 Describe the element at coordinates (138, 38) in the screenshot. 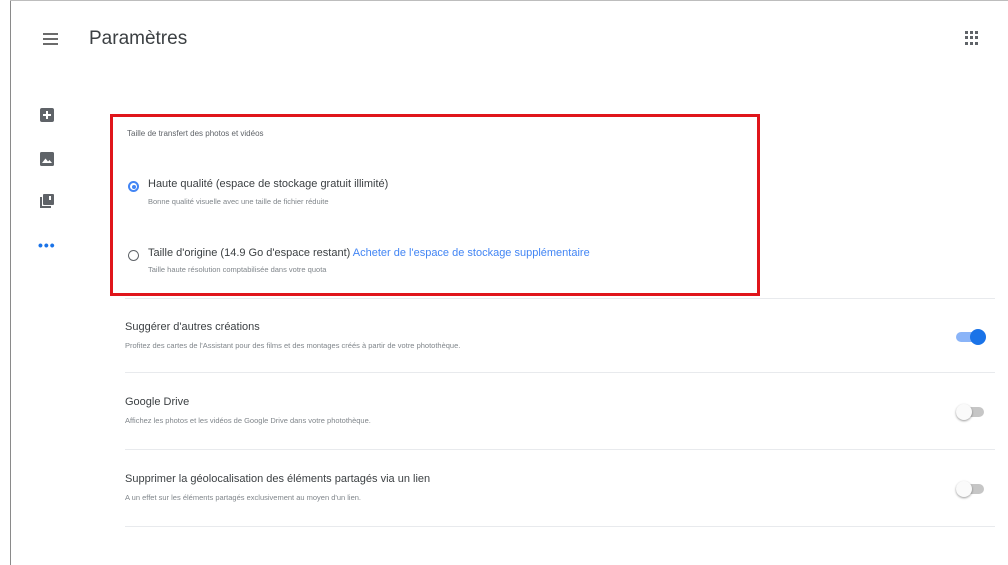

I see `page-title: Paramètres` at that location.